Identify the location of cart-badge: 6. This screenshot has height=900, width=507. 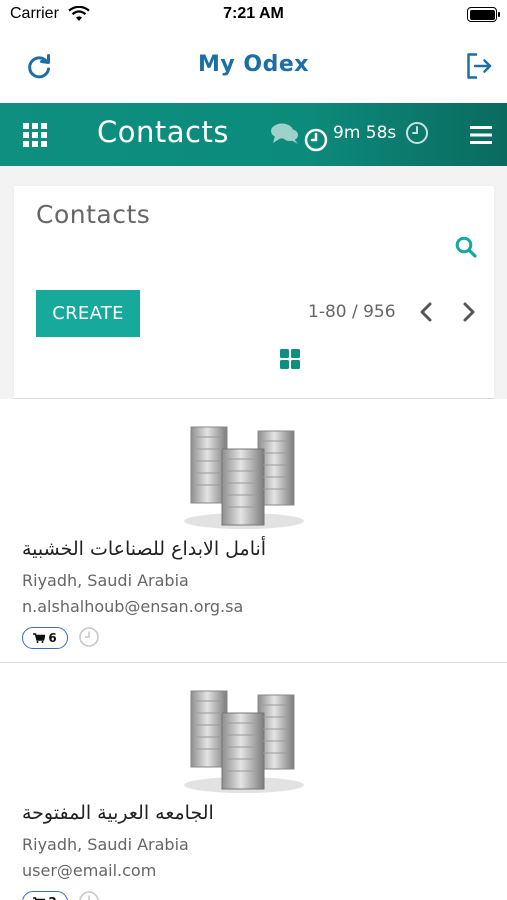
(45, 638).